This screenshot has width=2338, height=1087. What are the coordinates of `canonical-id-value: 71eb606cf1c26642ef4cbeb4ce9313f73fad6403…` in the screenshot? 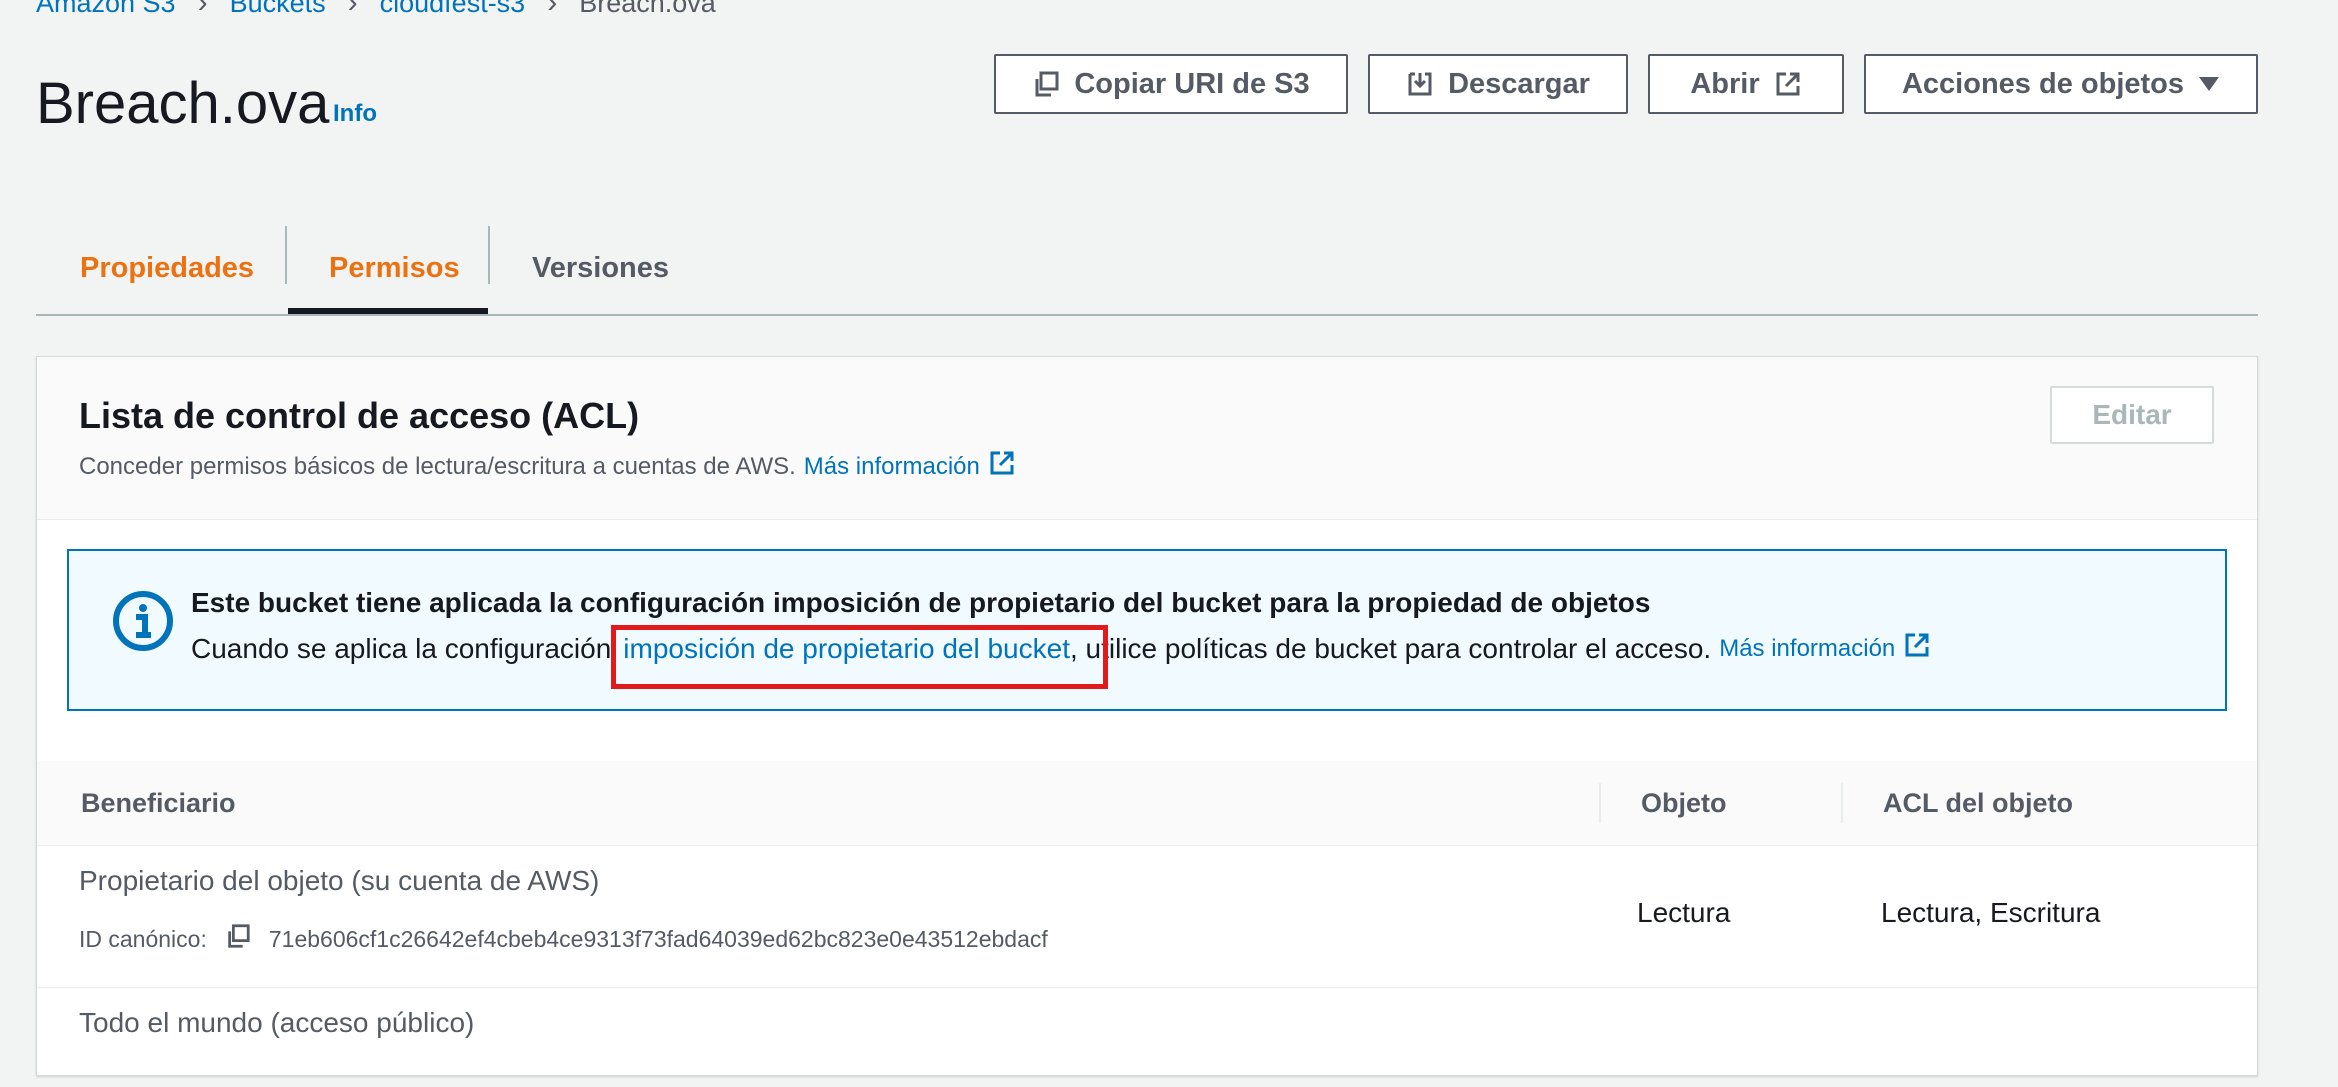 It's located at (658, 938).